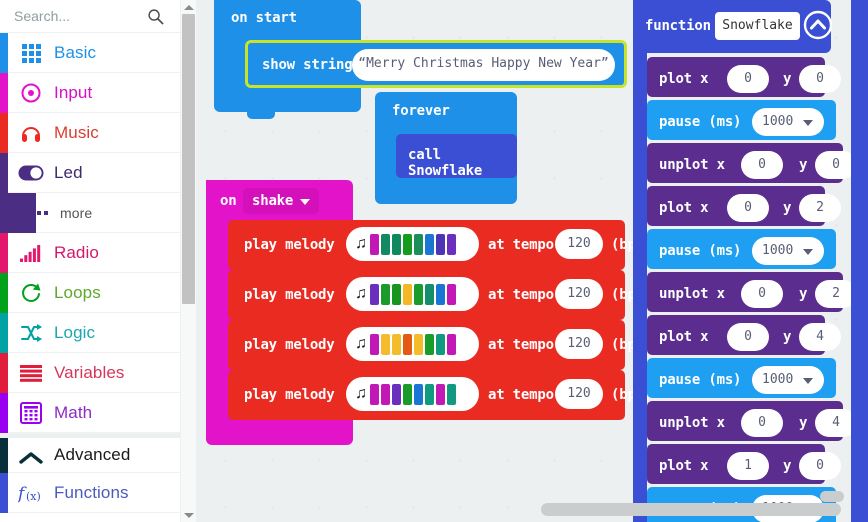 The image size is (868, 522). I want to click on show-string-label: show string, so click(307, 65).